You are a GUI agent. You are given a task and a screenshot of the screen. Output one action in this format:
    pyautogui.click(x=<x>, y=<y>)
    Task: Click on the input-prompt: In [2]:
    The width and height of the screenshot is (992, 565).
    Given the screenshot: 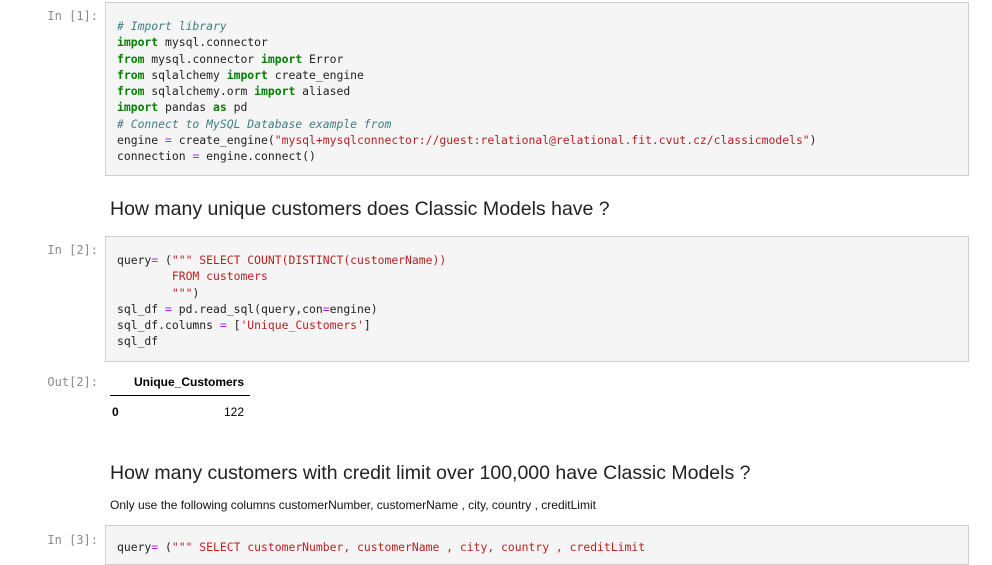 What is the action you would take?
    pyautogui.click(x=72, y=250)
    